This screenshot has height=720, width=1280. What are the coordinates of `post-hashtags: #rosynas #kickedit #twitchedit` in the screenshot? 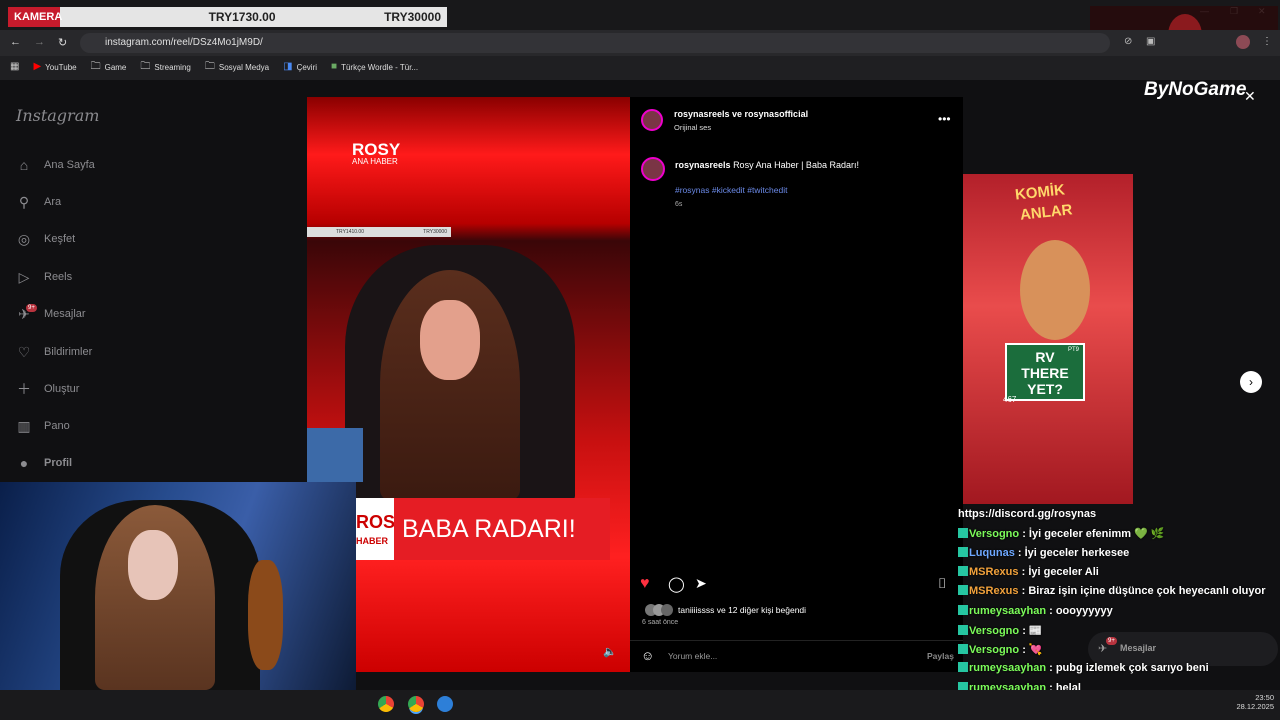 It's located at (731, 190).